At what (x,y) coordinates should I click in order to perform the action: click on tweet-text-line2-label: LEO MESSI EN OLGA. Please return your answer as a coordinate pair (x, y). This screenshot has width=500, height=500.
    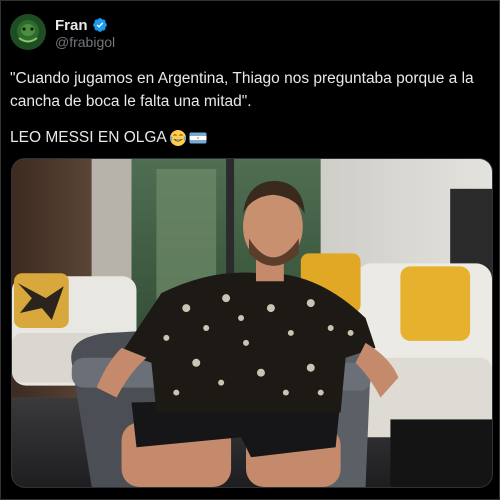
    Looking at the image, I should click on (88, 137).